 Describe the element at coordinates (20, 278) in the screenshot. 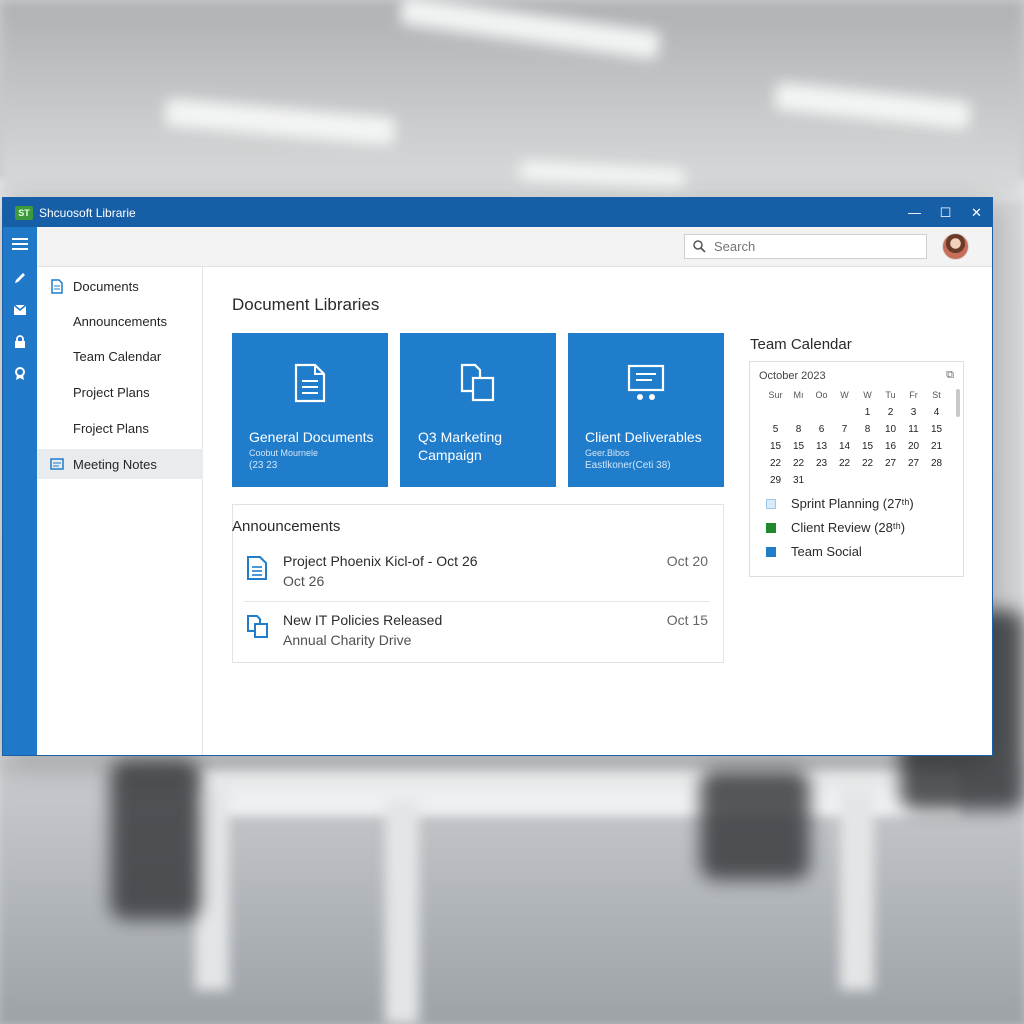

I see `edit-button` at that location.